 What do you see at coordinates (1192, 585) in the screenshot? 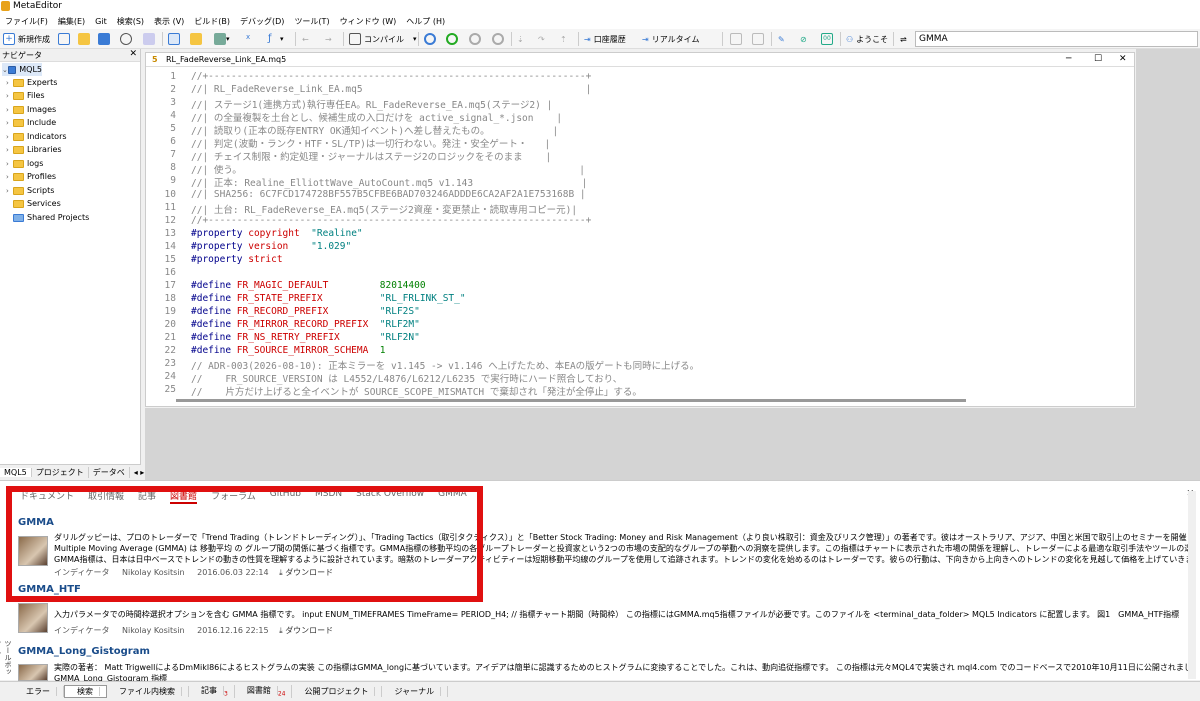
I see `toolbox-scrollbar` at bounding box center [1192, 585].